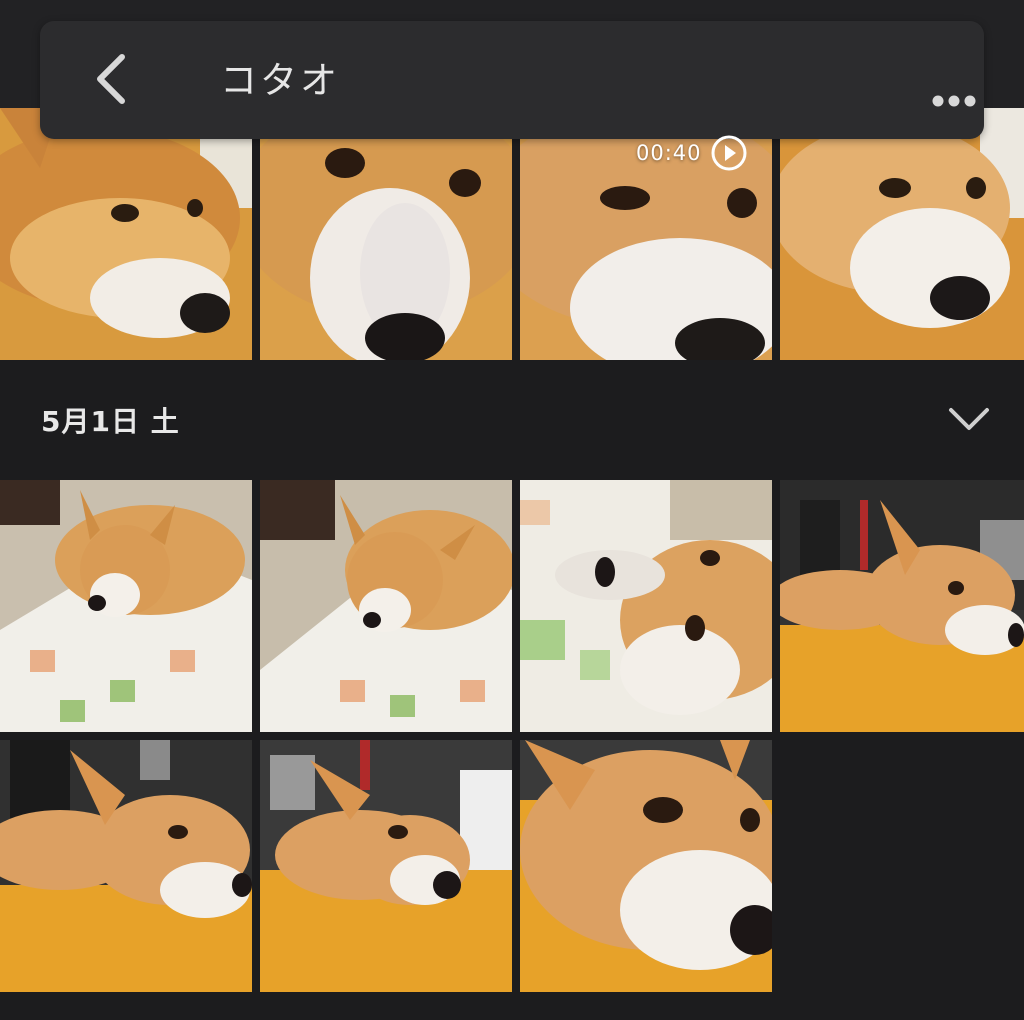 The height and width of the screenshot is (1020, 1024). What do you see at coordinates (280, 80) in the screenshot?
I see `album-title: コタオ` at bounding box center [280, 80].